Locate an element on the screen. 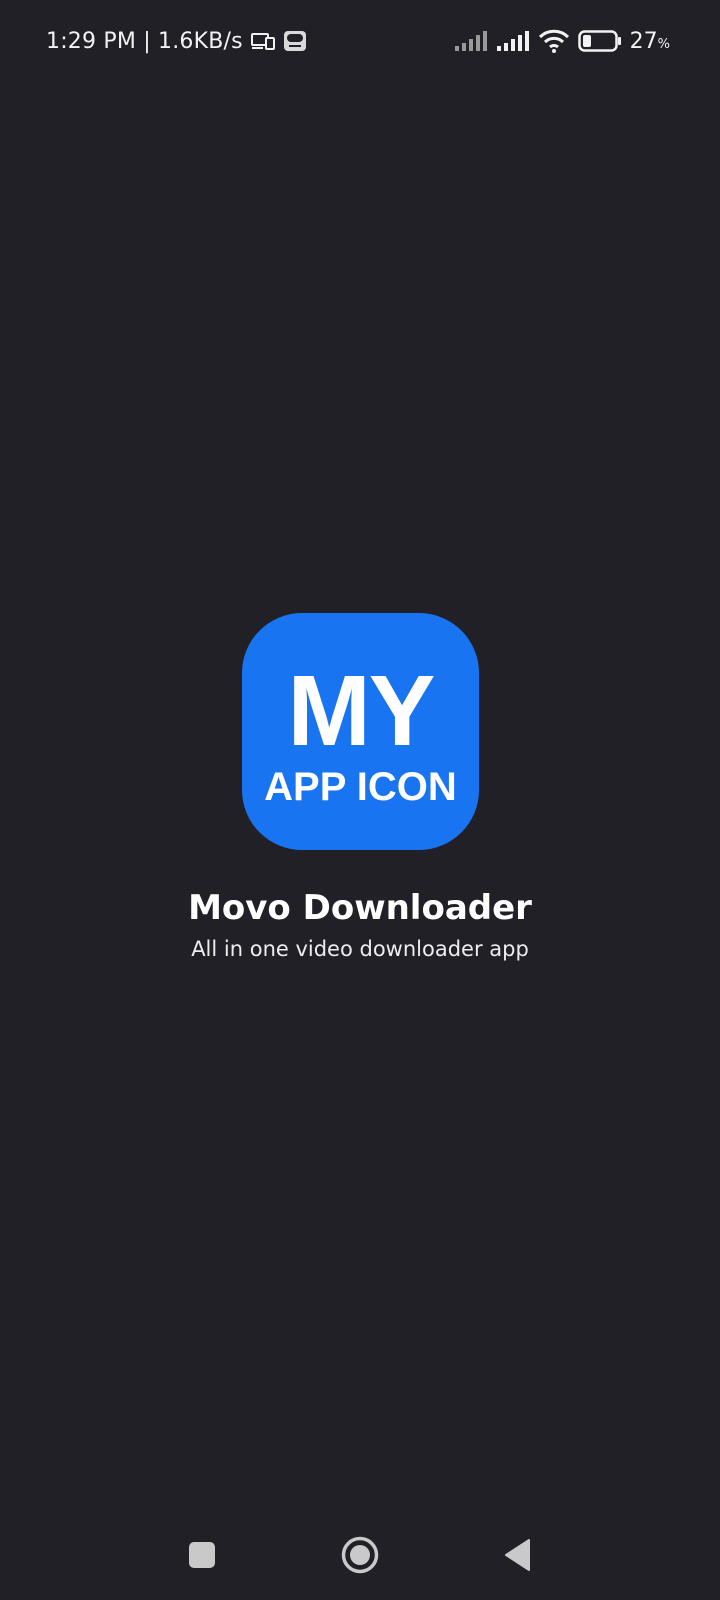 The height and width of the screenshot is (1600, 720). recents-button is located at coordinates (202, 1555).